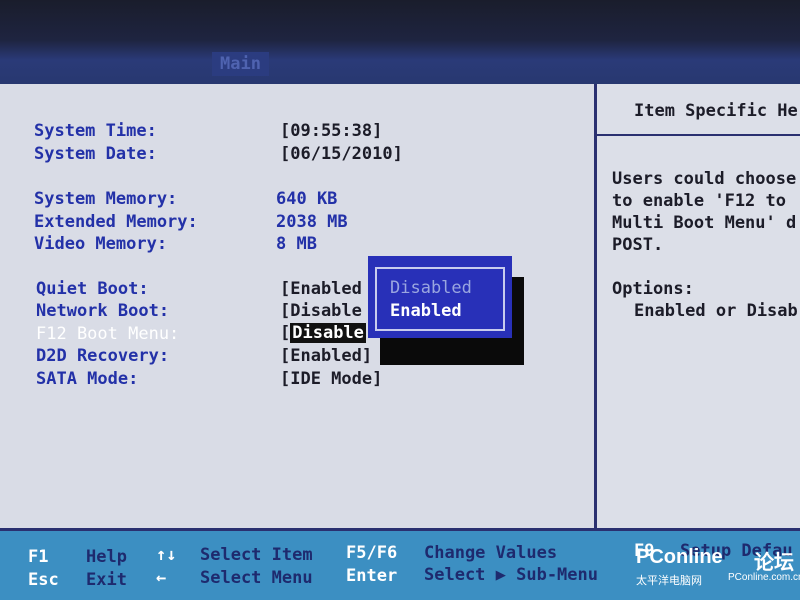  What do you see at coordinates (431, 288) in the screenshot?
I see `popup-option-disabled: Disabled` at bounding box center [431, 288].